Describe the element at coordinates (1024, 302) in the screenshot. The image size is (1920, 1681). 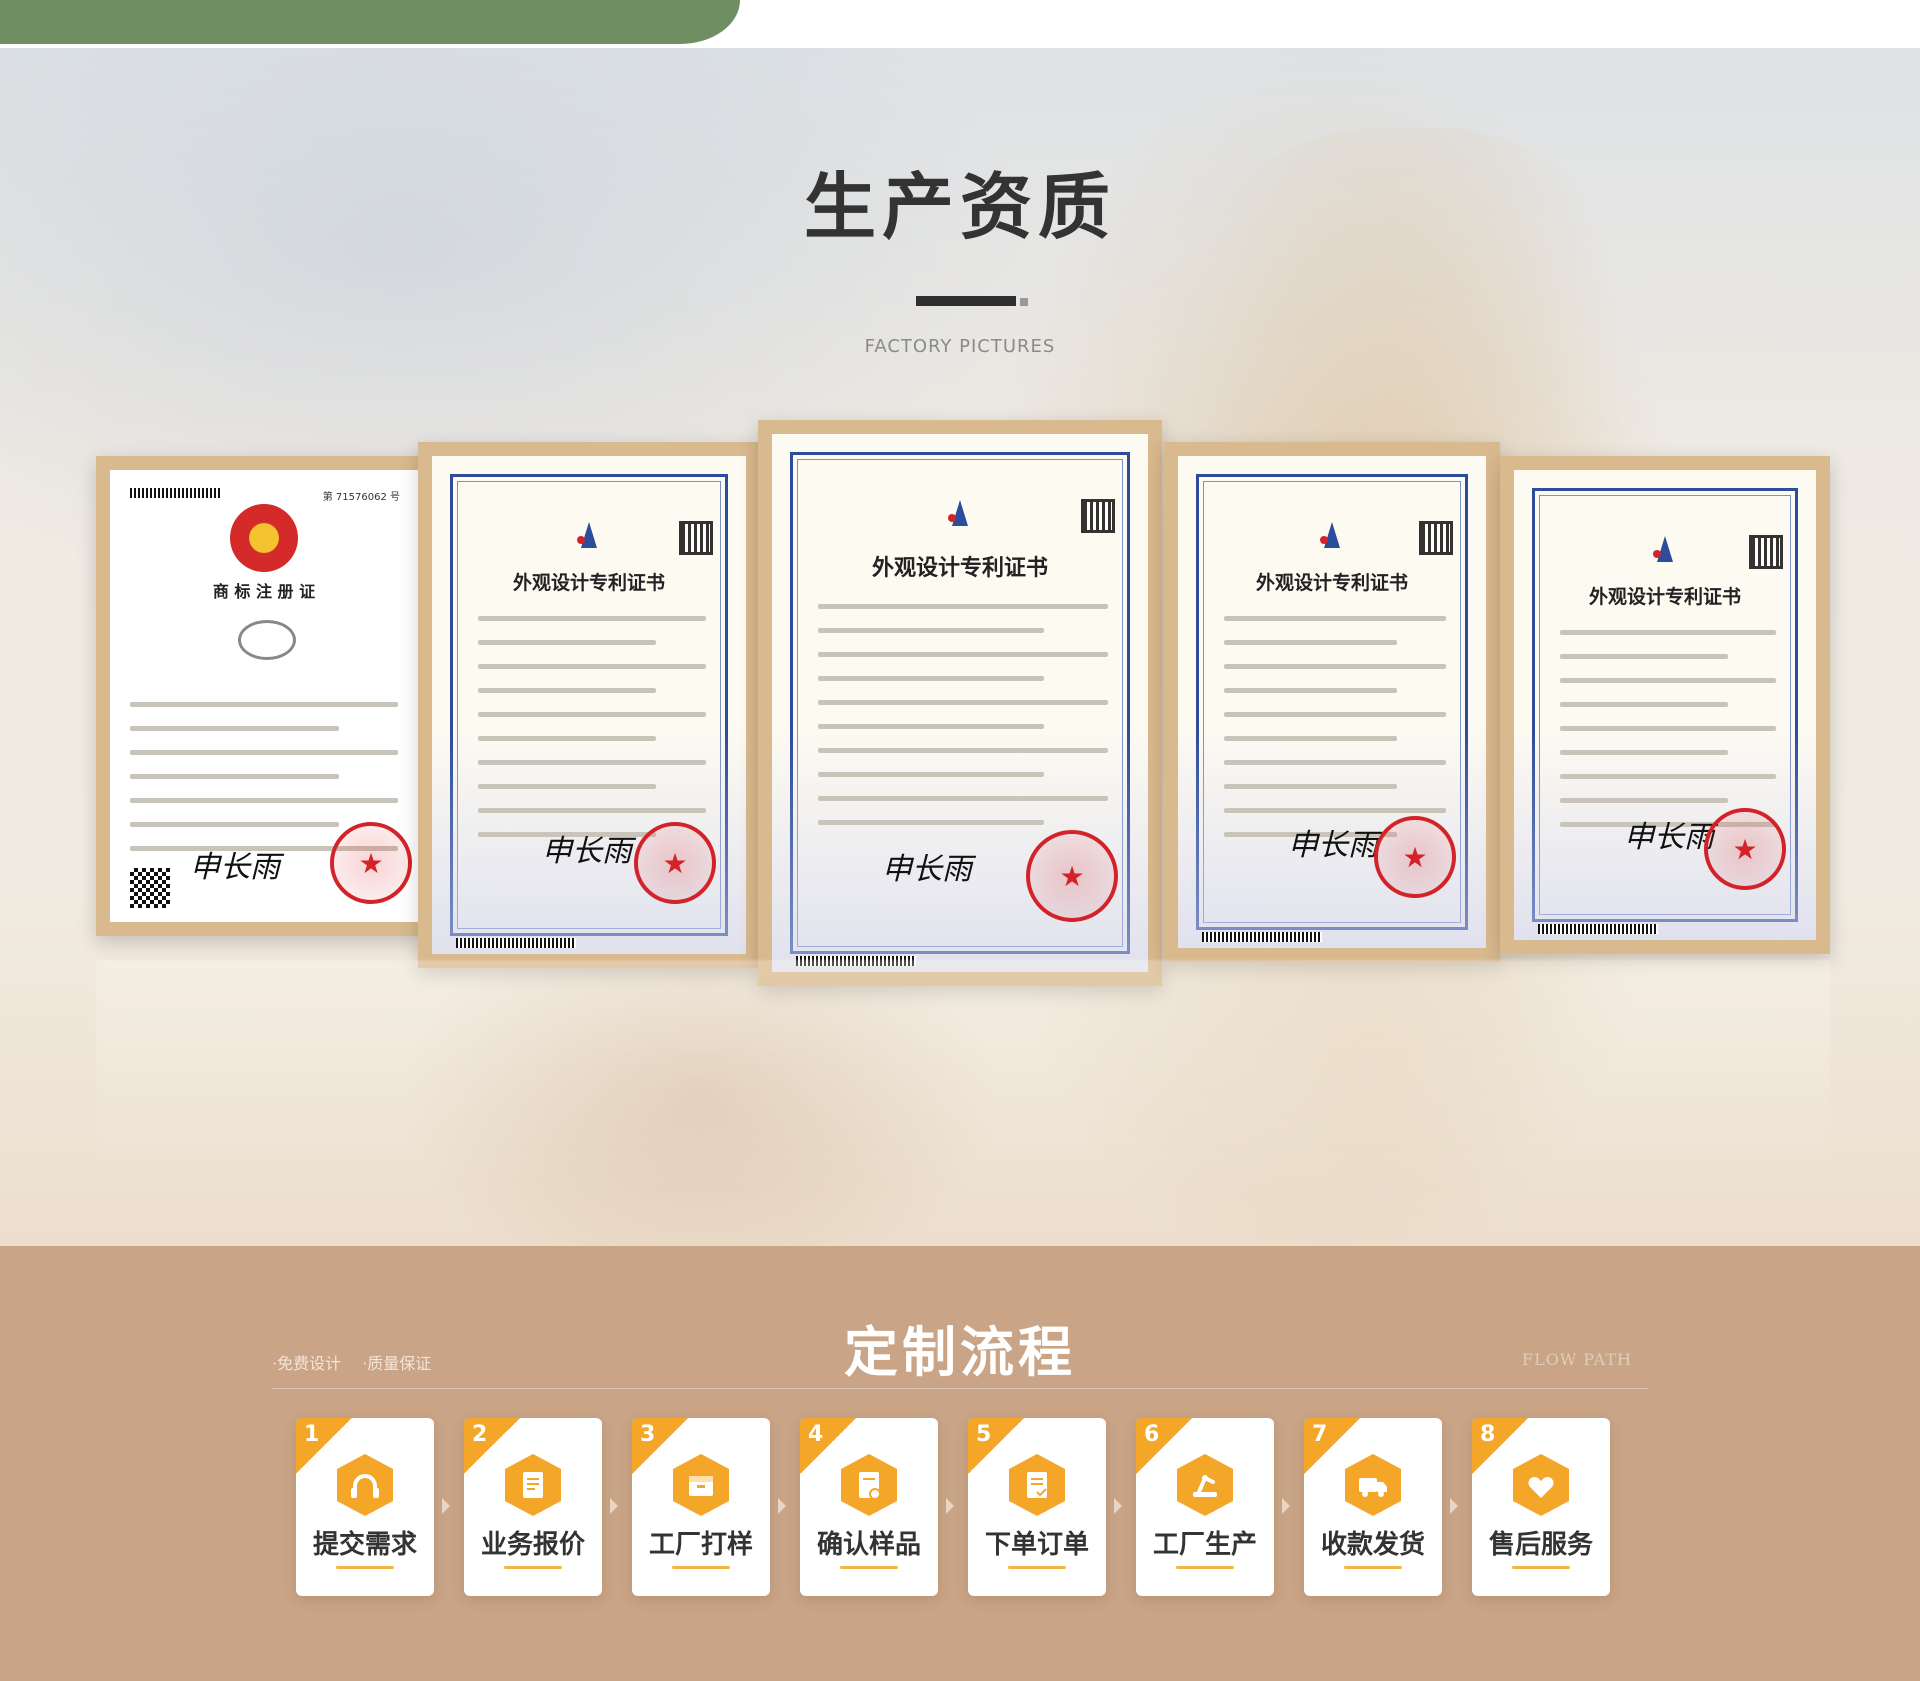
I see `title-underline-dot` at that location.